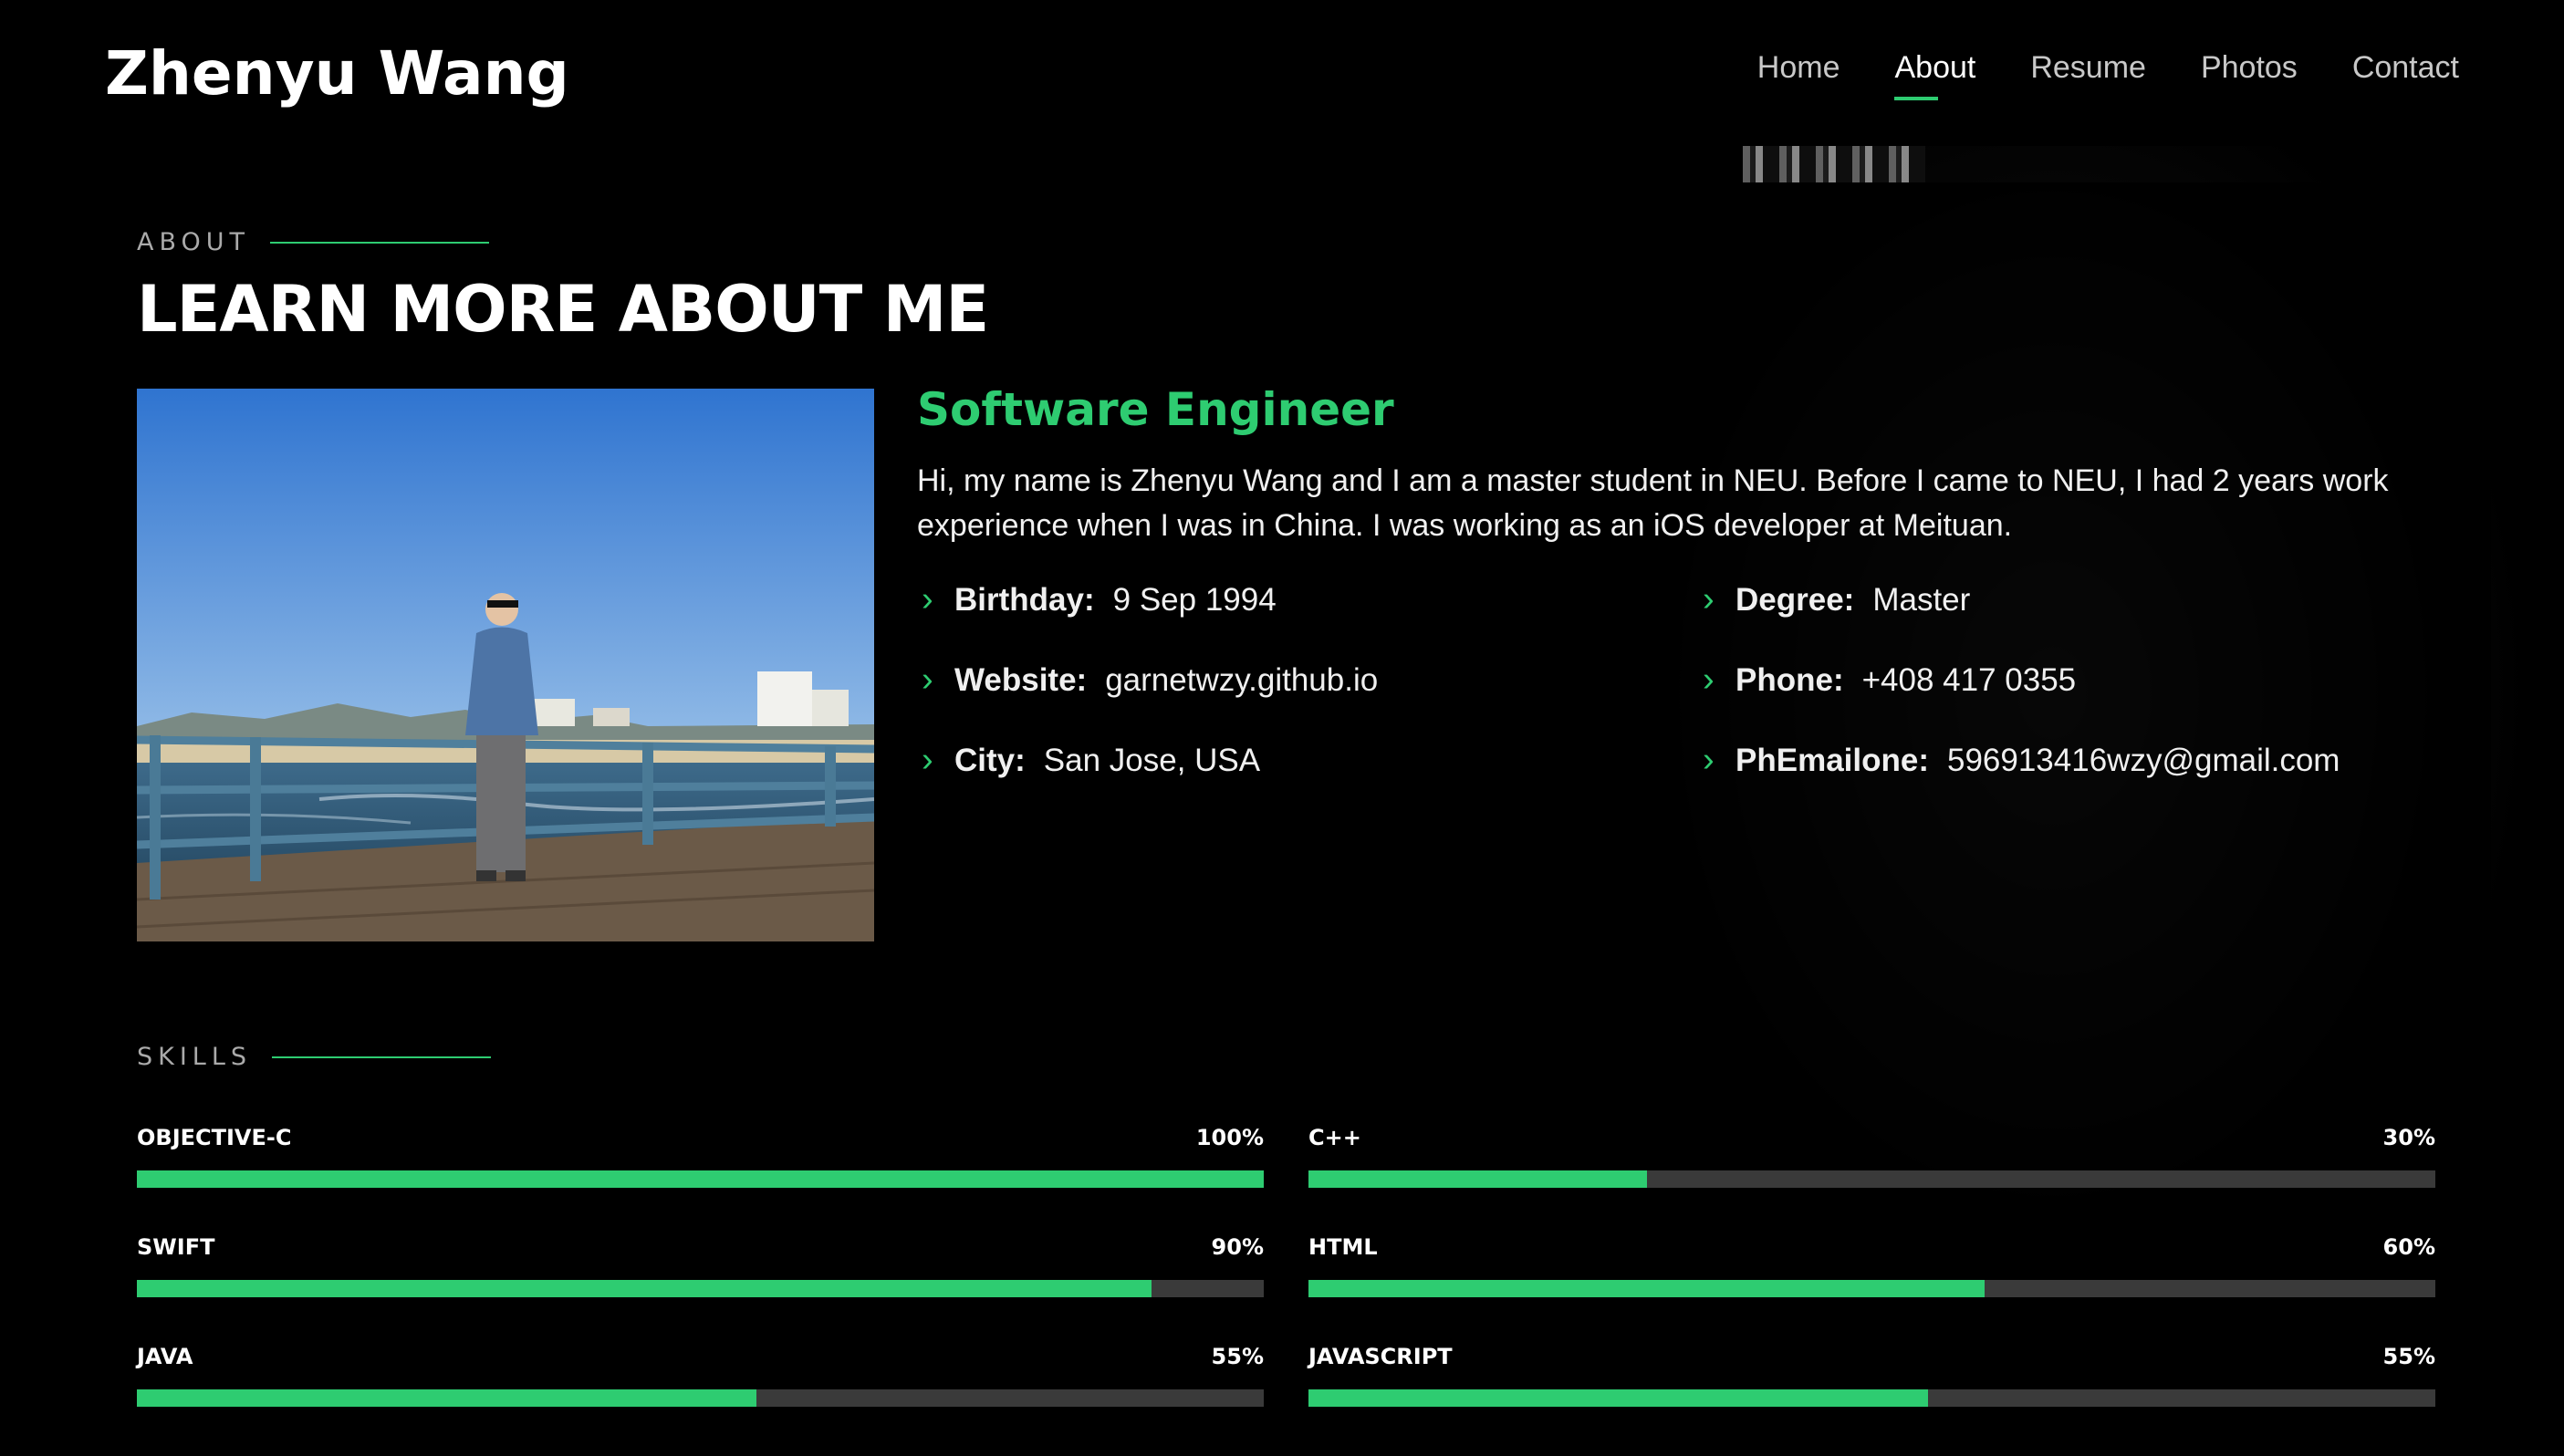 Image resolution: width=2564 pixels, height=1456 pixels. I want to click on skills-section-label: SKILLS, so click(314, 1057).